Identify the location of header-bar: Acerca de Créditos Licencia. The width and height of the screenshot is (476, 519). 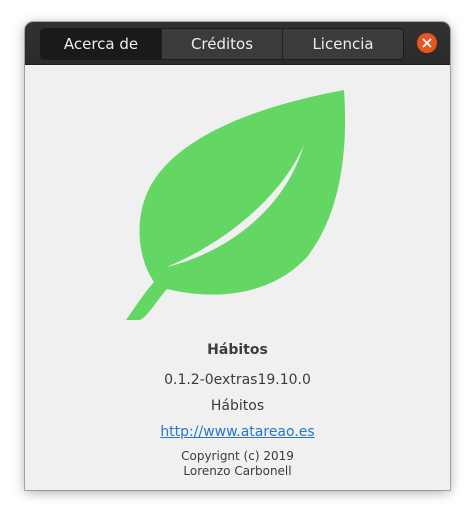
(237, 43).